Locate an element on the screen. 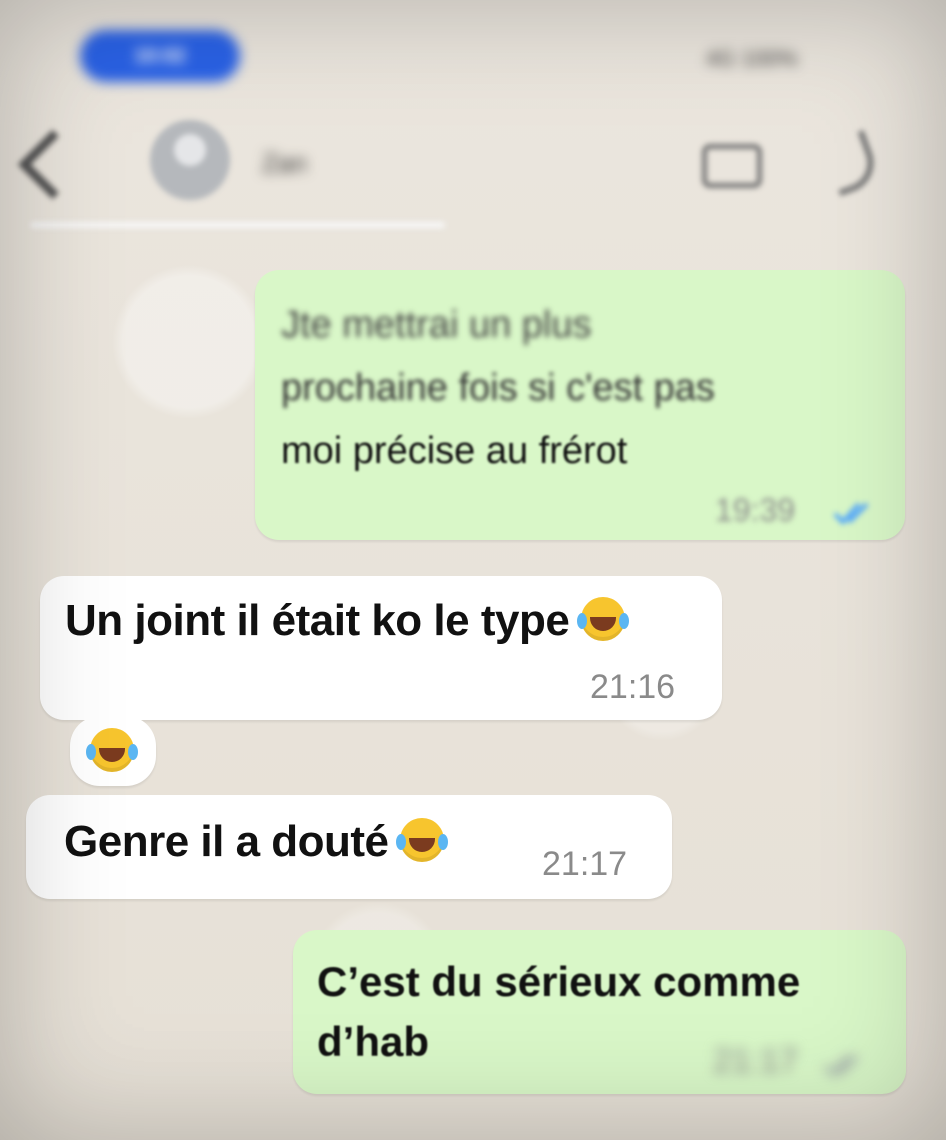  message-time: 19:39 is located at coordinates (755, 510).